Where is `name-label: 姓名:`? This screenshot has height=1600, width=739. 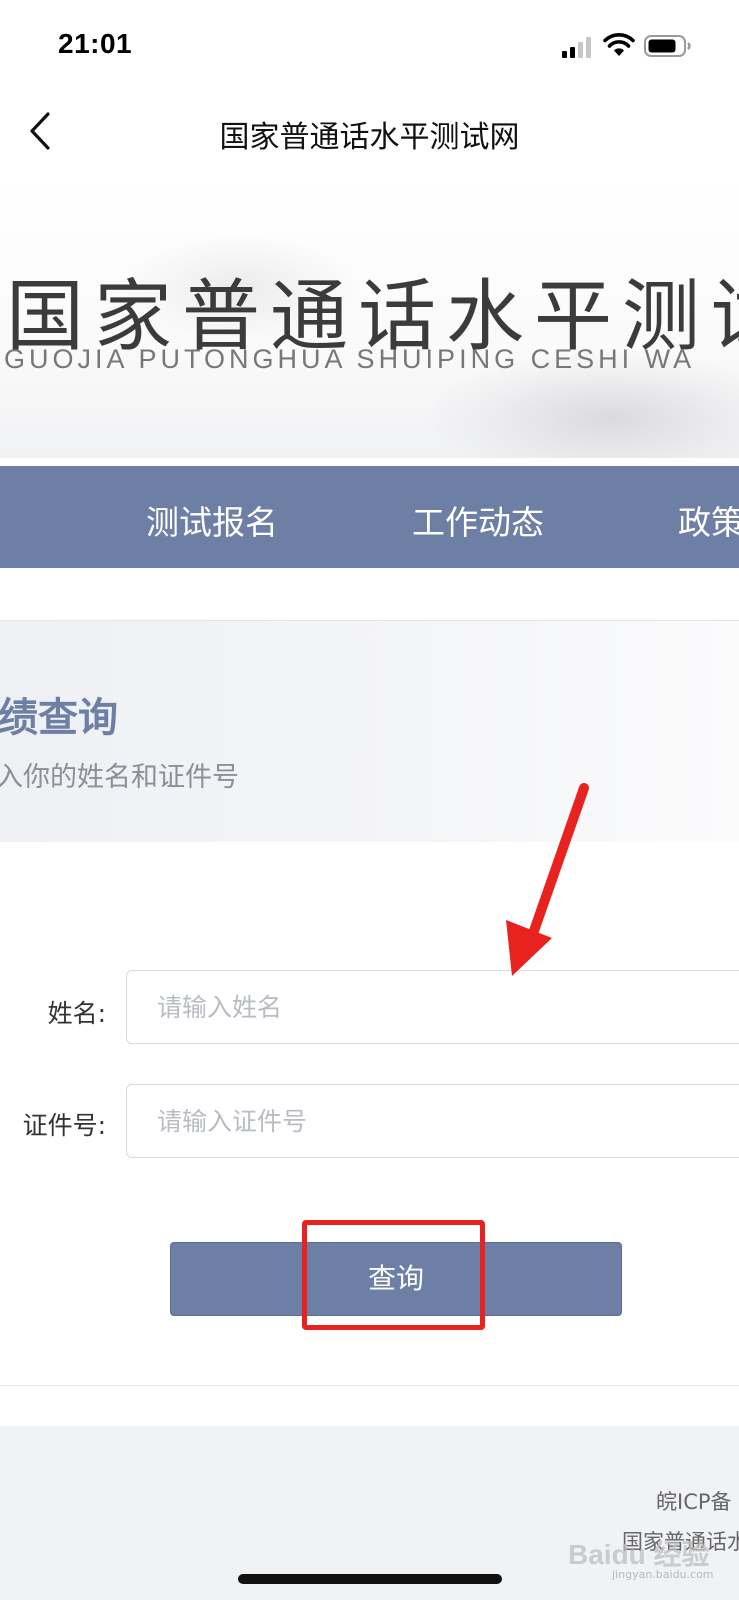
name-label: 姓名: is located at coordinates (76, 1013).